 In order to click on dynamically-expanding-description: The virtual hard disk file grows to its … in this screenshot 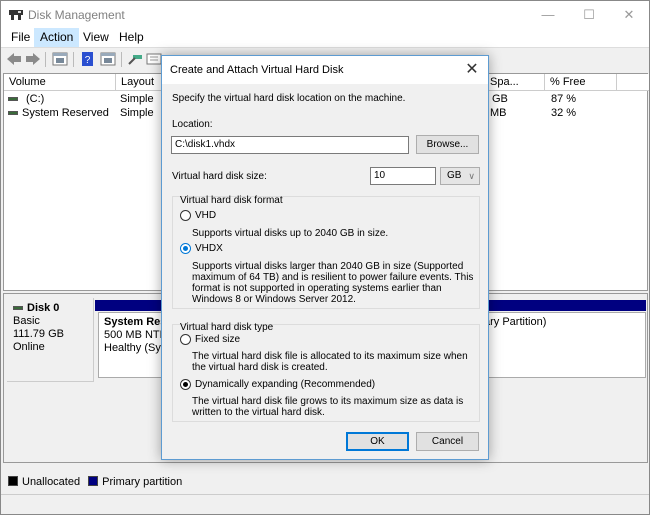, I will do `click(328, 407)`.